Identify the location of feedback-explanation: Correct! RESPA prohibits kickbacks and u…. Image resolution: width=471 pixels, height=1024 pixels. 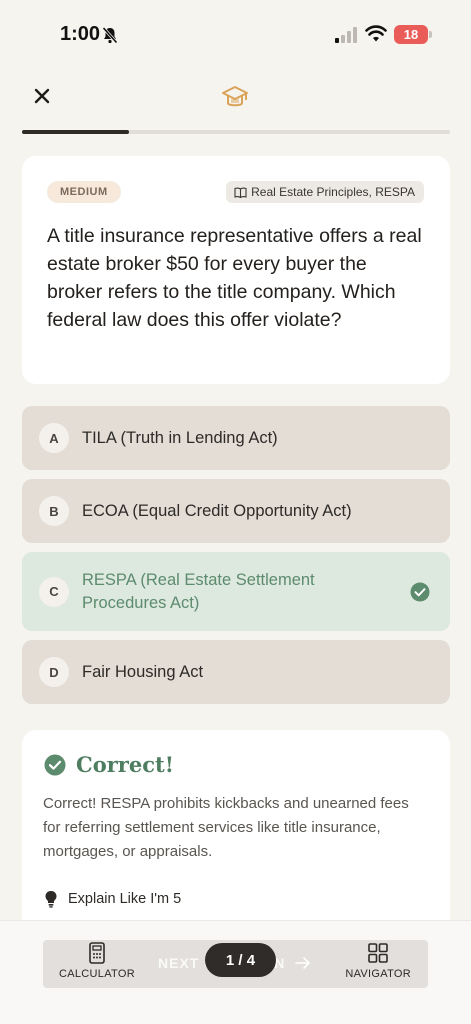
(226, 827).